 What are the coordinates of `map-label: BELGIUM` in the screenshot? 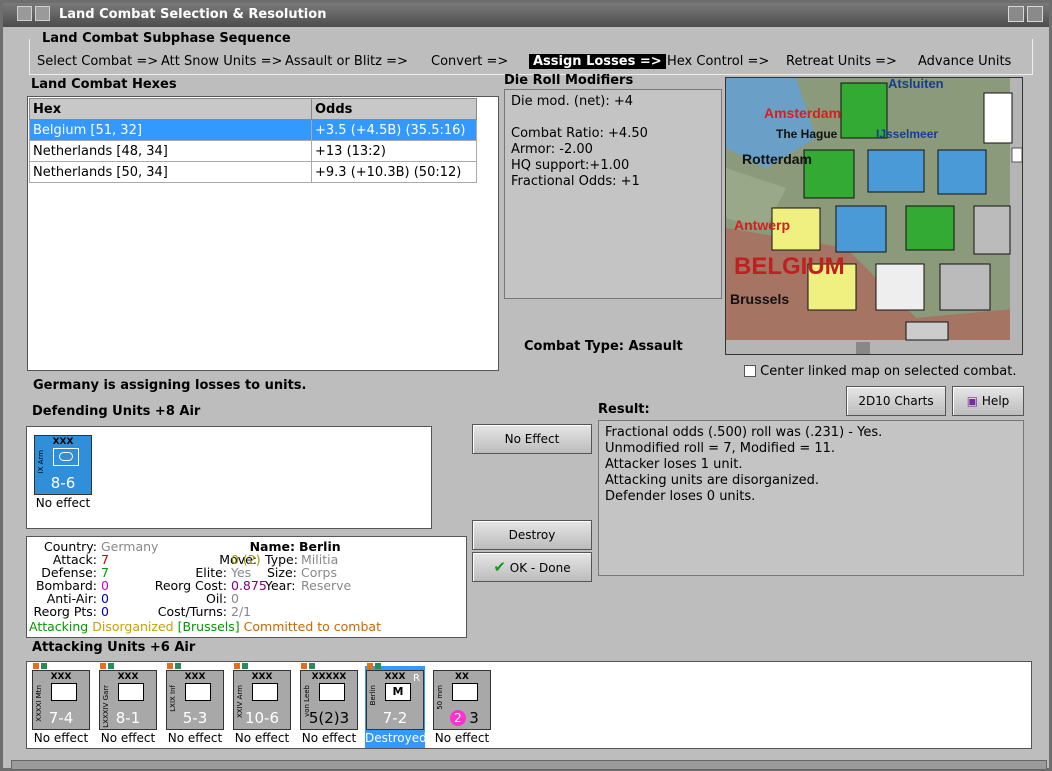 It's located at (789, 266).